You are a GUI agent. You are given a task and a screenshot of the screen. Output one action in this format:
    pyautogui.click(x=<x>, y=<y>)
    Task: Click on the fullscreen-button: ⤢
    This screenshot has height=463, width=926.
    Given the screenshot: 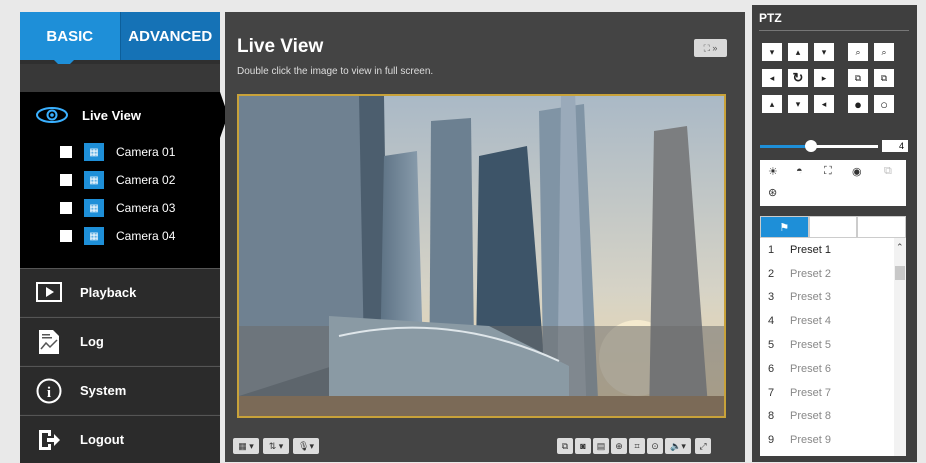 What is the action you would take?
    pyautogui.click(x=703, y=446)
    